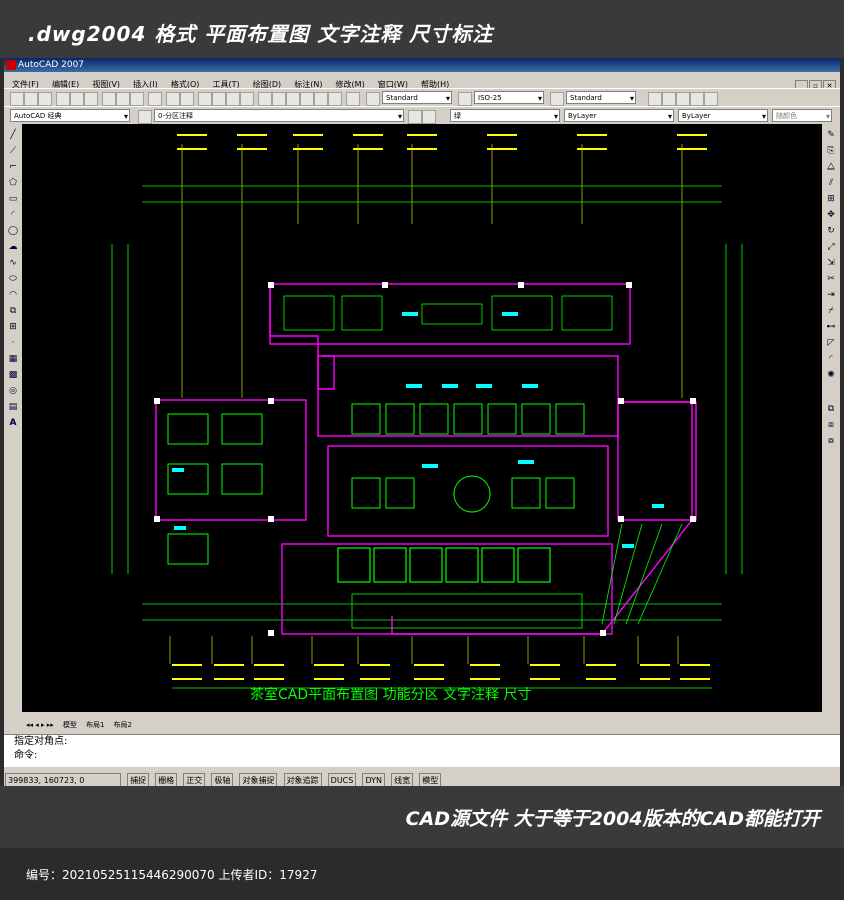 The height and width of the screenshot is (900, 844). Describe the element at coordinates (247, 99) in the screenshot. I see `zoom-previous-icon` at that location.